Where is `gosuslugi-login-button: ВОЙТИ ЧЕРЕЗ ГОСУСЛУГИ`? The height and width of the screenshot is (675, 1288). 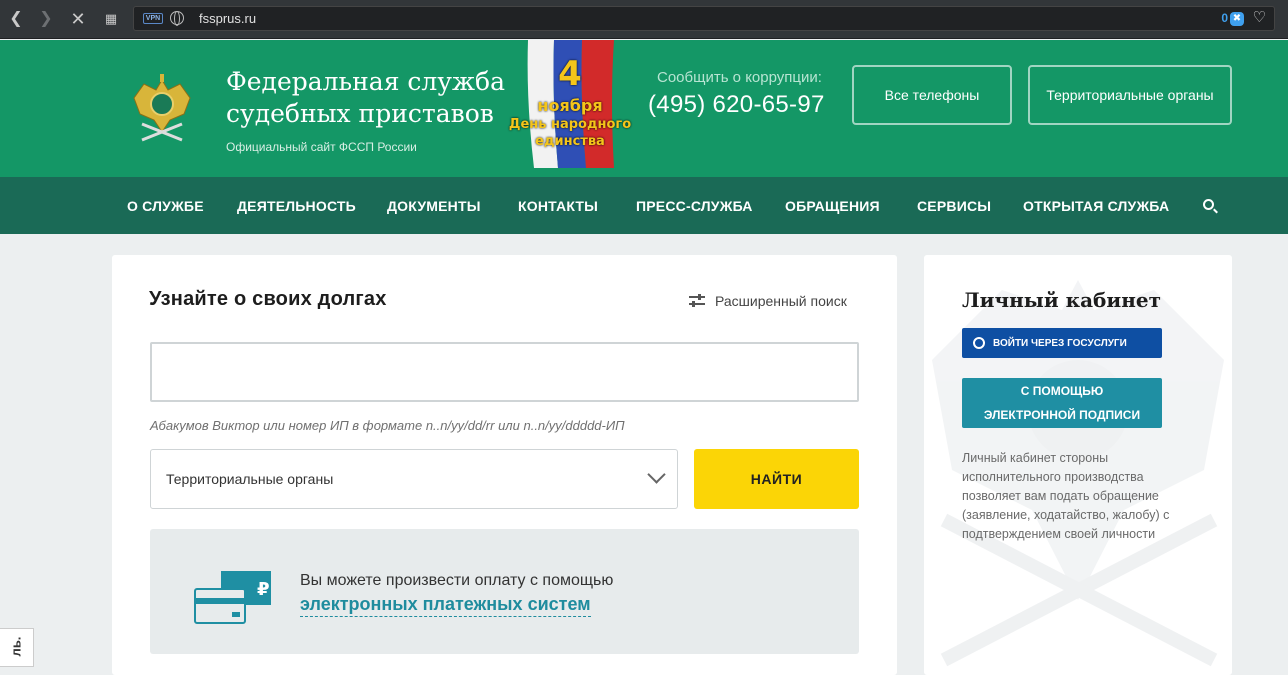 gosuslugi-login-button: ВОЙТИ ЧЕРЕЗ ГОСУСЛУГИ is located at coordinates (1062, 343).